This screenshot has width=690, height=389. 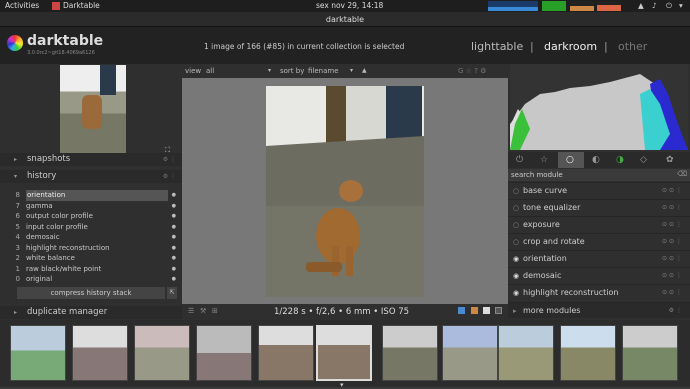 I want to click on app-menu: Darktable, so click(x=81, y=5).